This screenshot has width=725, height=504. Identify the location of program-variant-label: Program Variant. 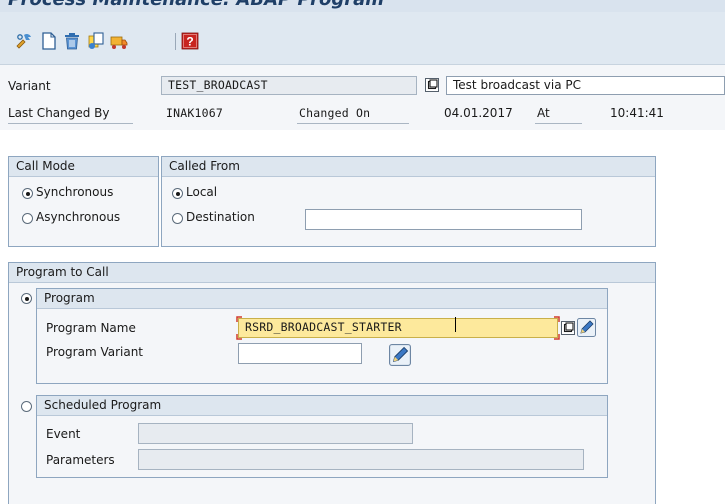
(95, 352).